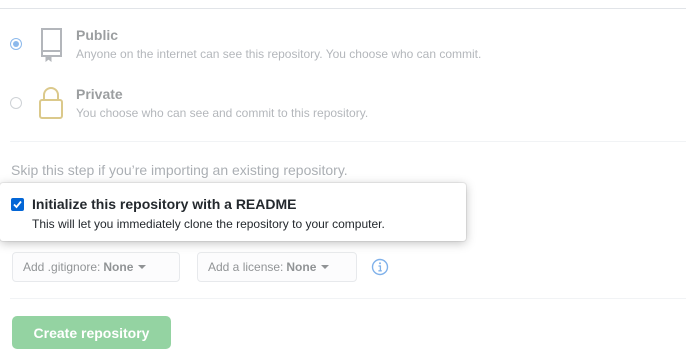 Image resolution: width=686 pixels, height=349 pixels. Describe the element at coordinates (62, 267) in the screenshot. I see `gitignore-label: Add .gitignore:` at that location.